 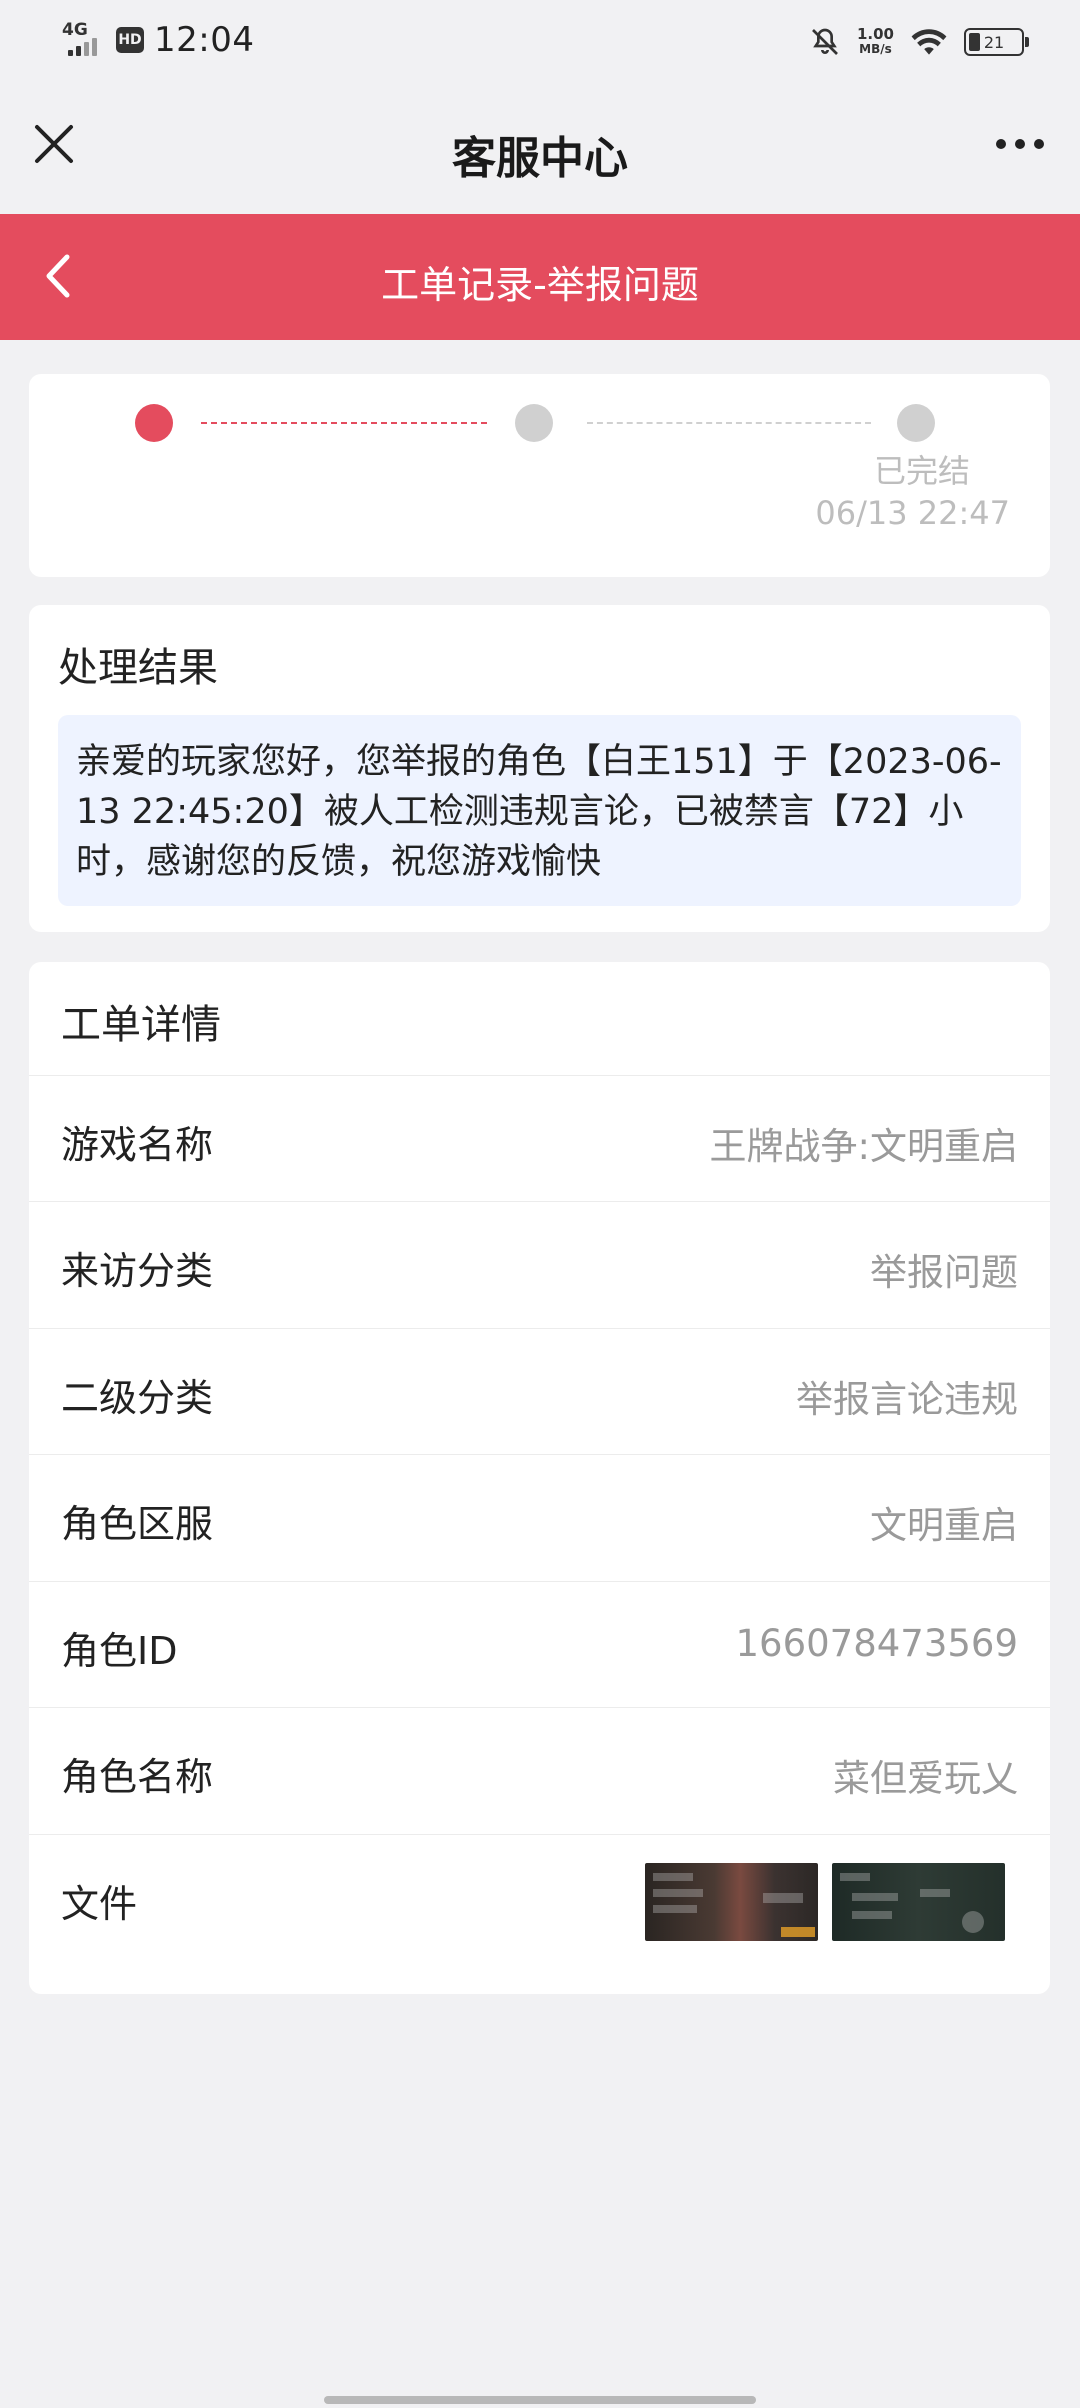 I want to click on app-header: 客服中心, so click(x=540, y=147).